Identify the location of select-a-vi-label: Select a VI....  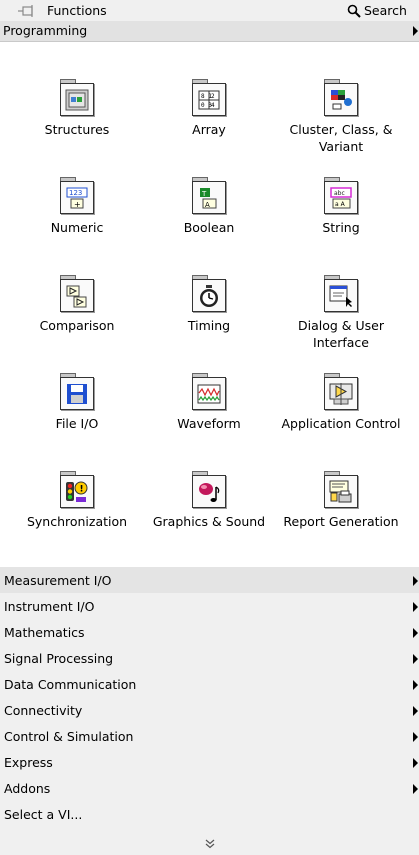
(43, 814).